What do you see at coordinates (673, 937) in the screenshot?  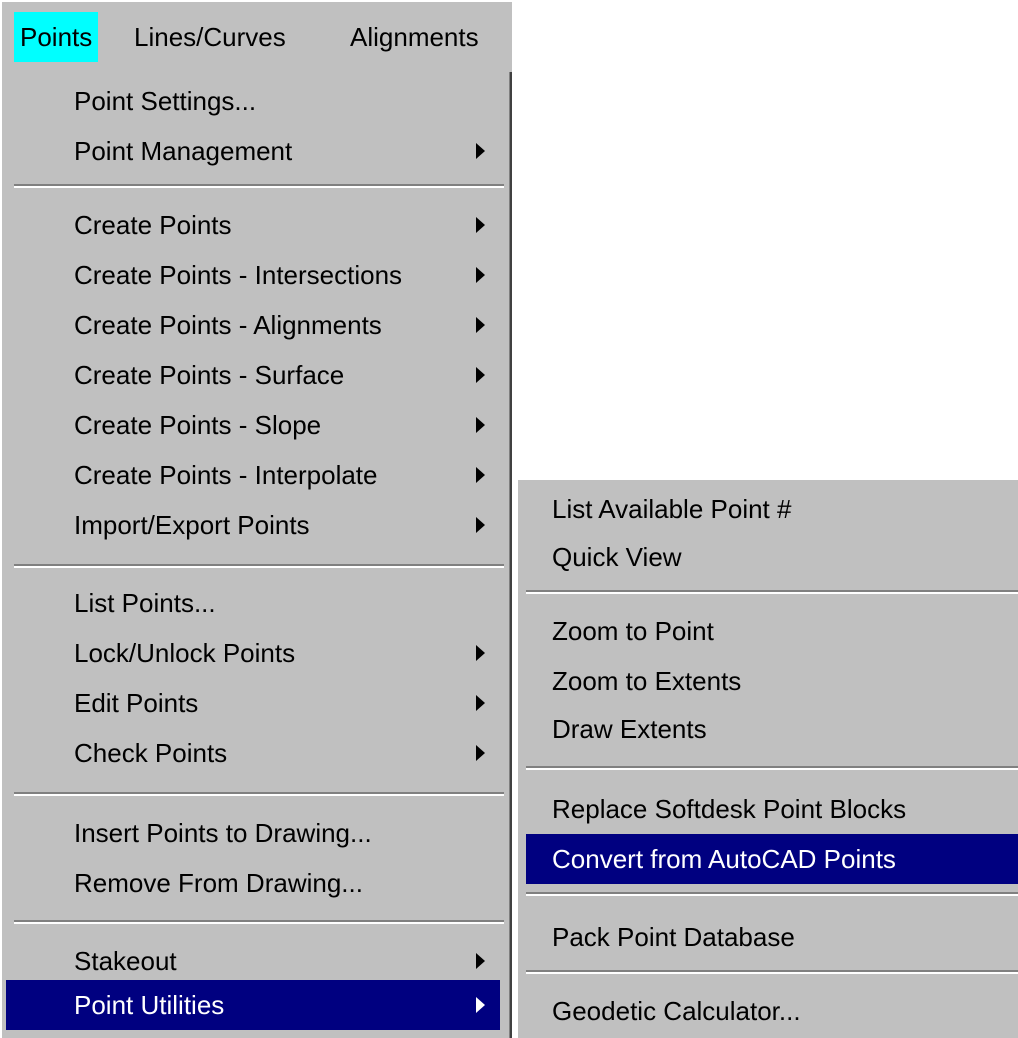 I see `submenu-item-label: Pack Point Database` at bounding box center [673, 937].